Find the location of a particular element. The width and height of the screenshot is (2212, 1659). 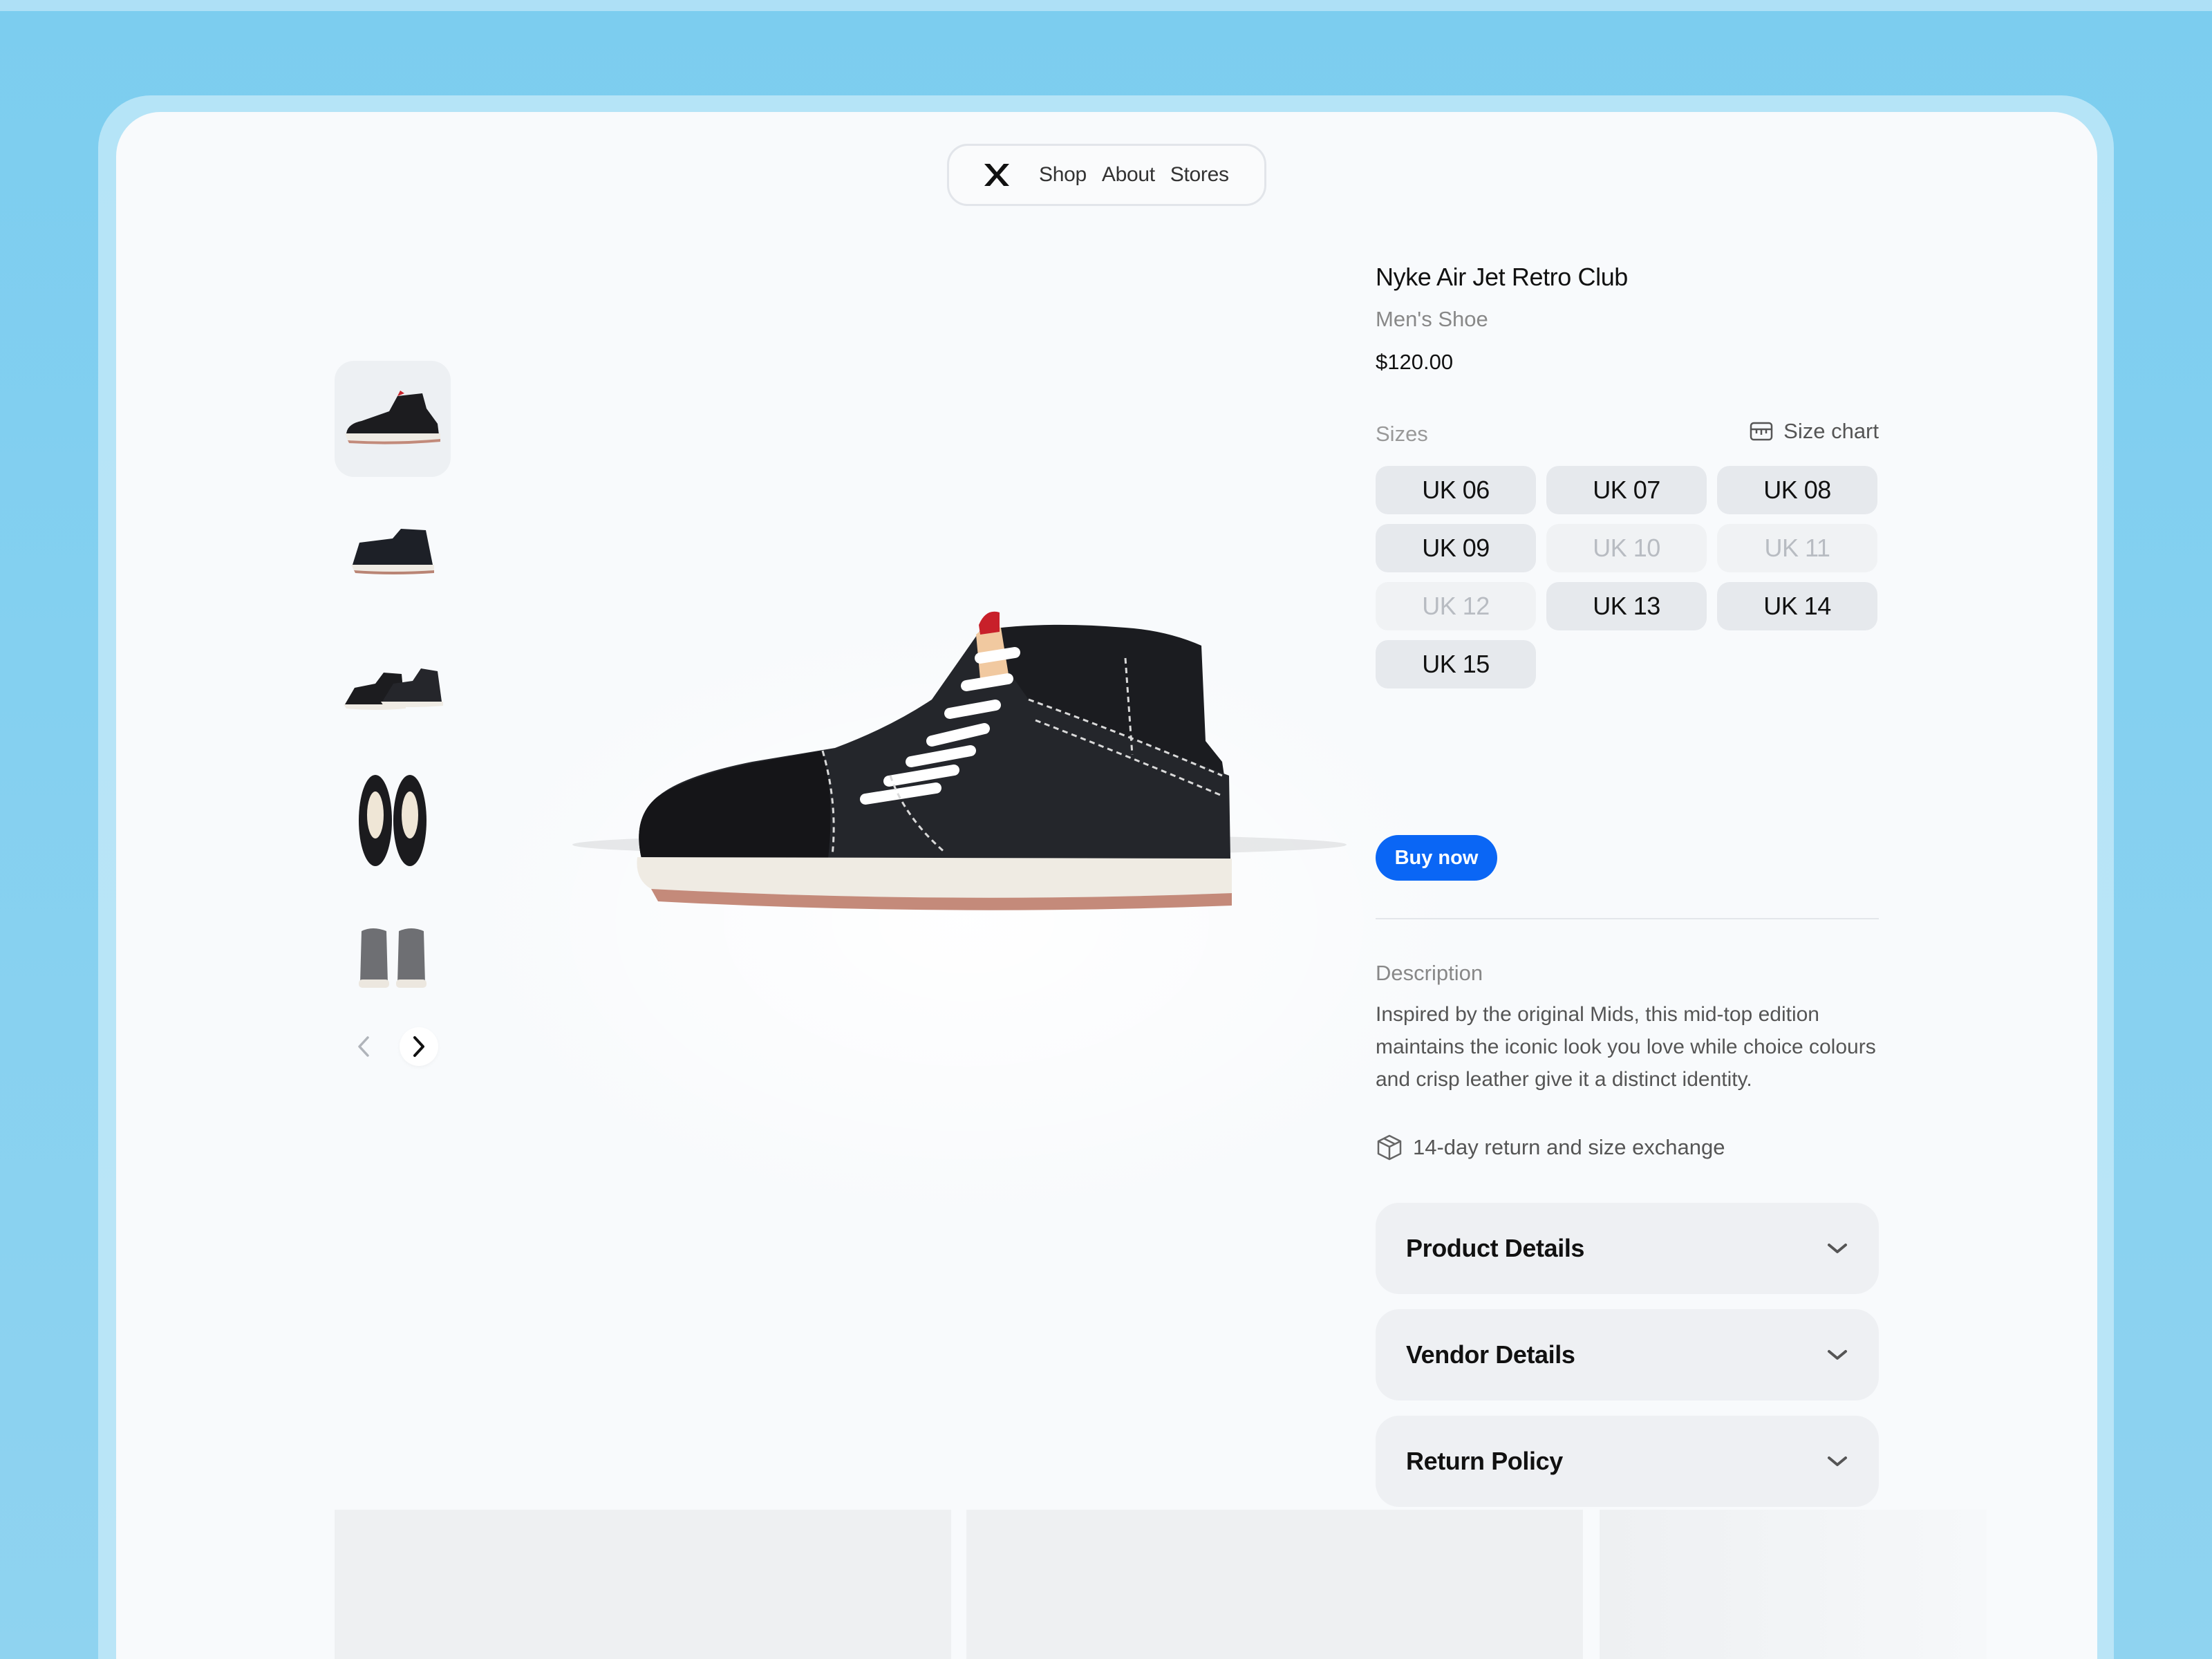

size-chart-link: Size chart is located at coordinates (1814, 432).